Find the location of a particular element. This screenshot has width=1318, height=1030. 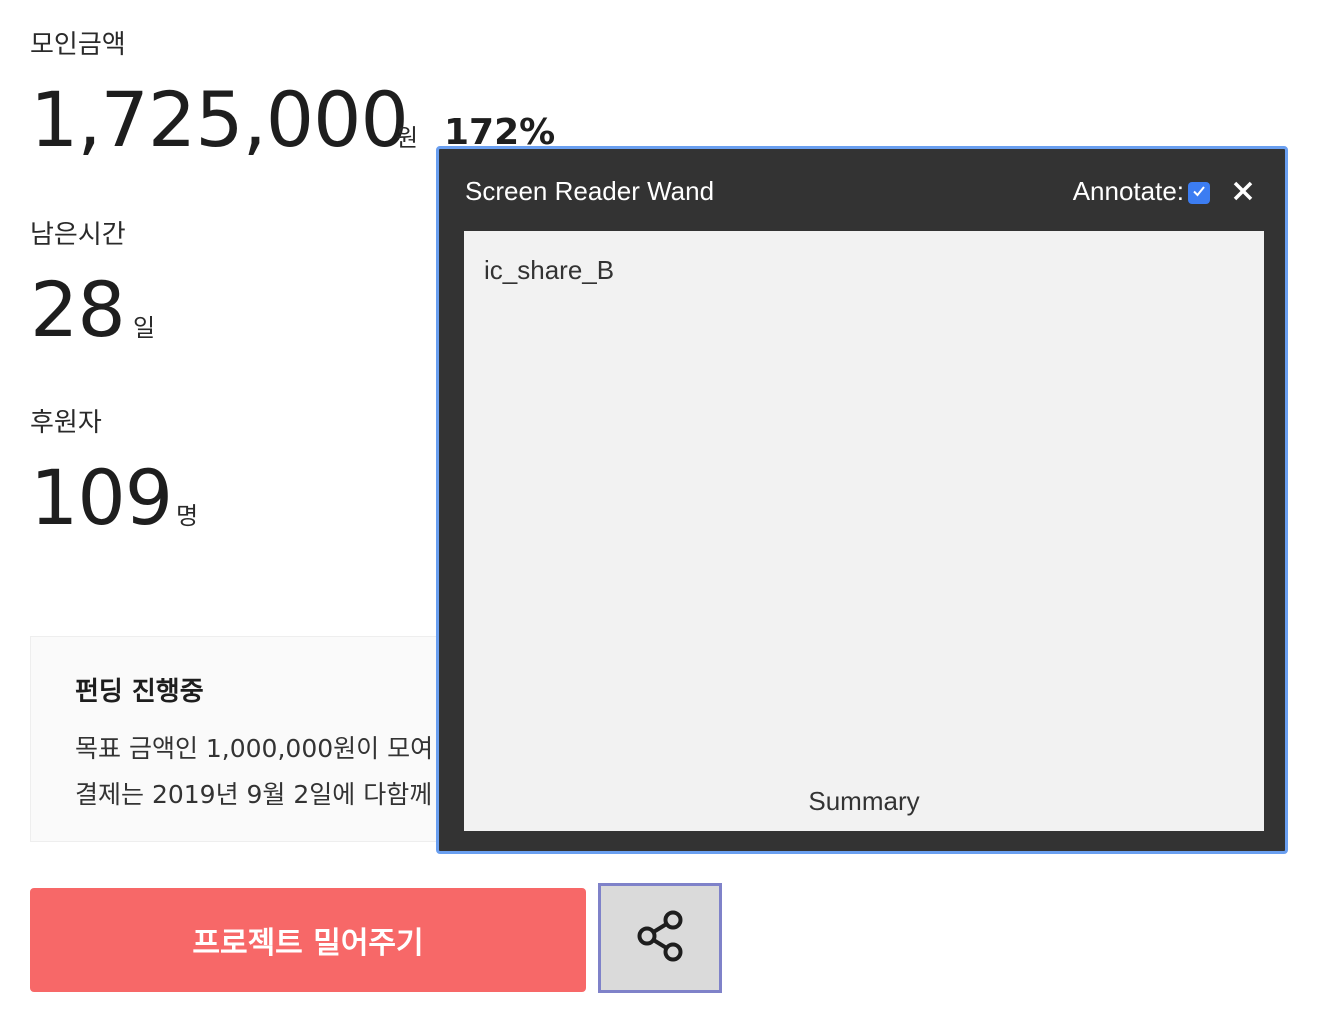

status-line-2: 결제는 2019년 9월 2일에 다함께 is located at coordinates (254, 794).